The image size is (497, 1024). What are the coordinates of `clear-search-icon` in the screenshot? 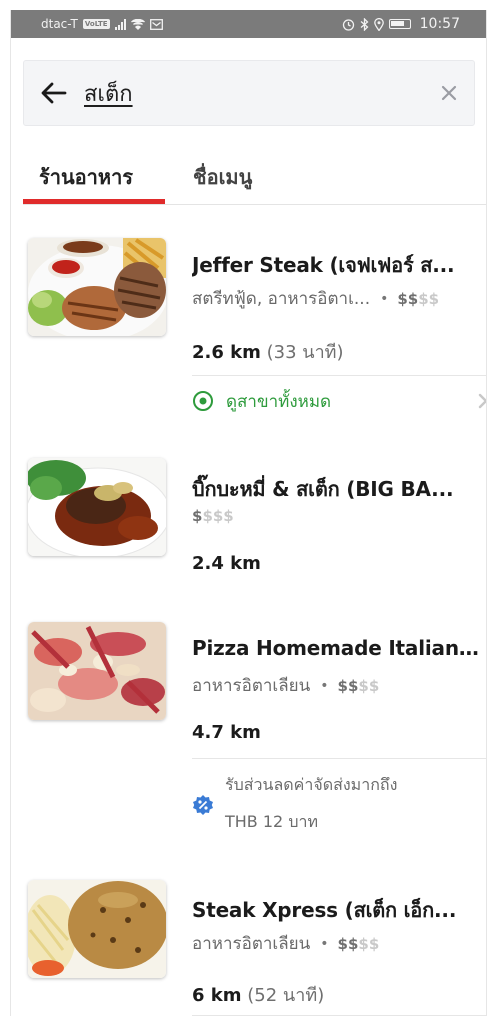 It's located at (449, 93).